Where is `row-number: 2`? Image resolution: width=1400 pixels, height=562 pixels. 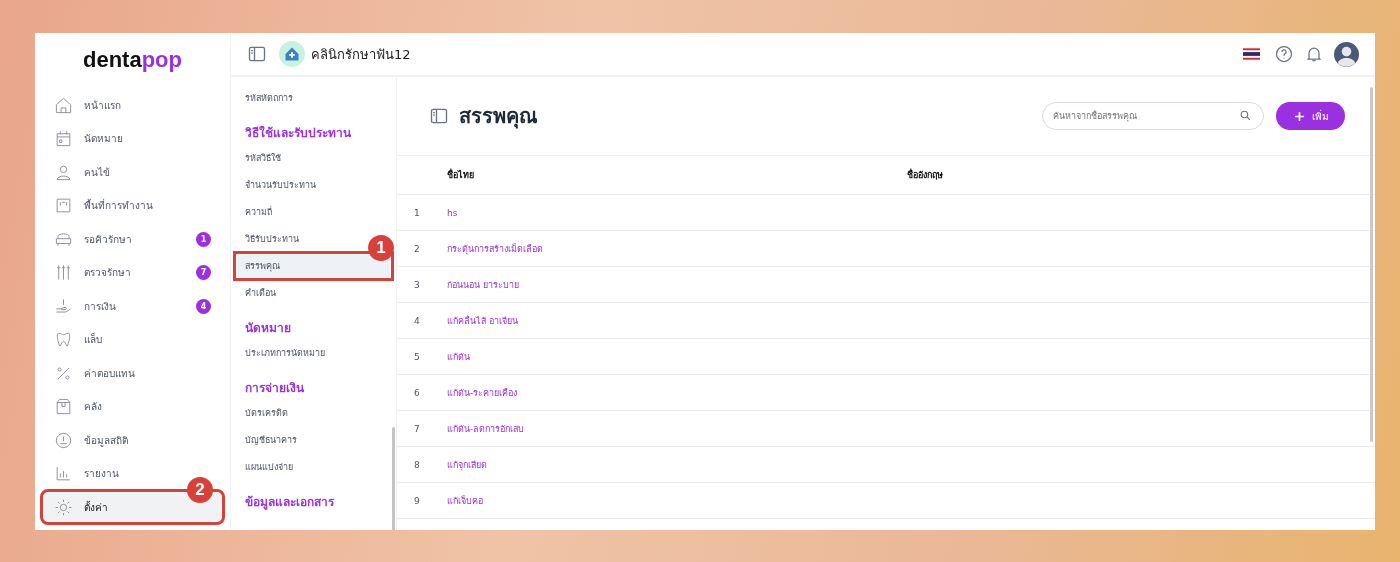 row-number: 2 is located at coordinates (417, 248).